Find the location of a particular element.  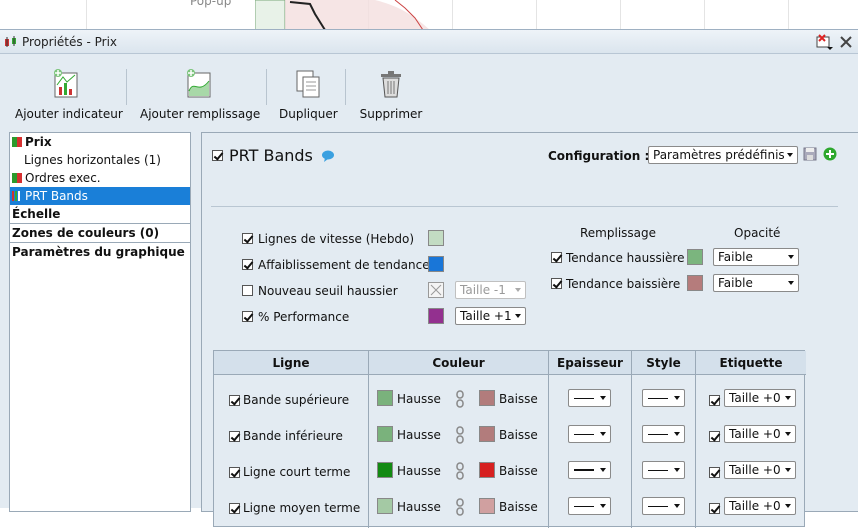

add-fill-icon is located at coordinates (199, 83).